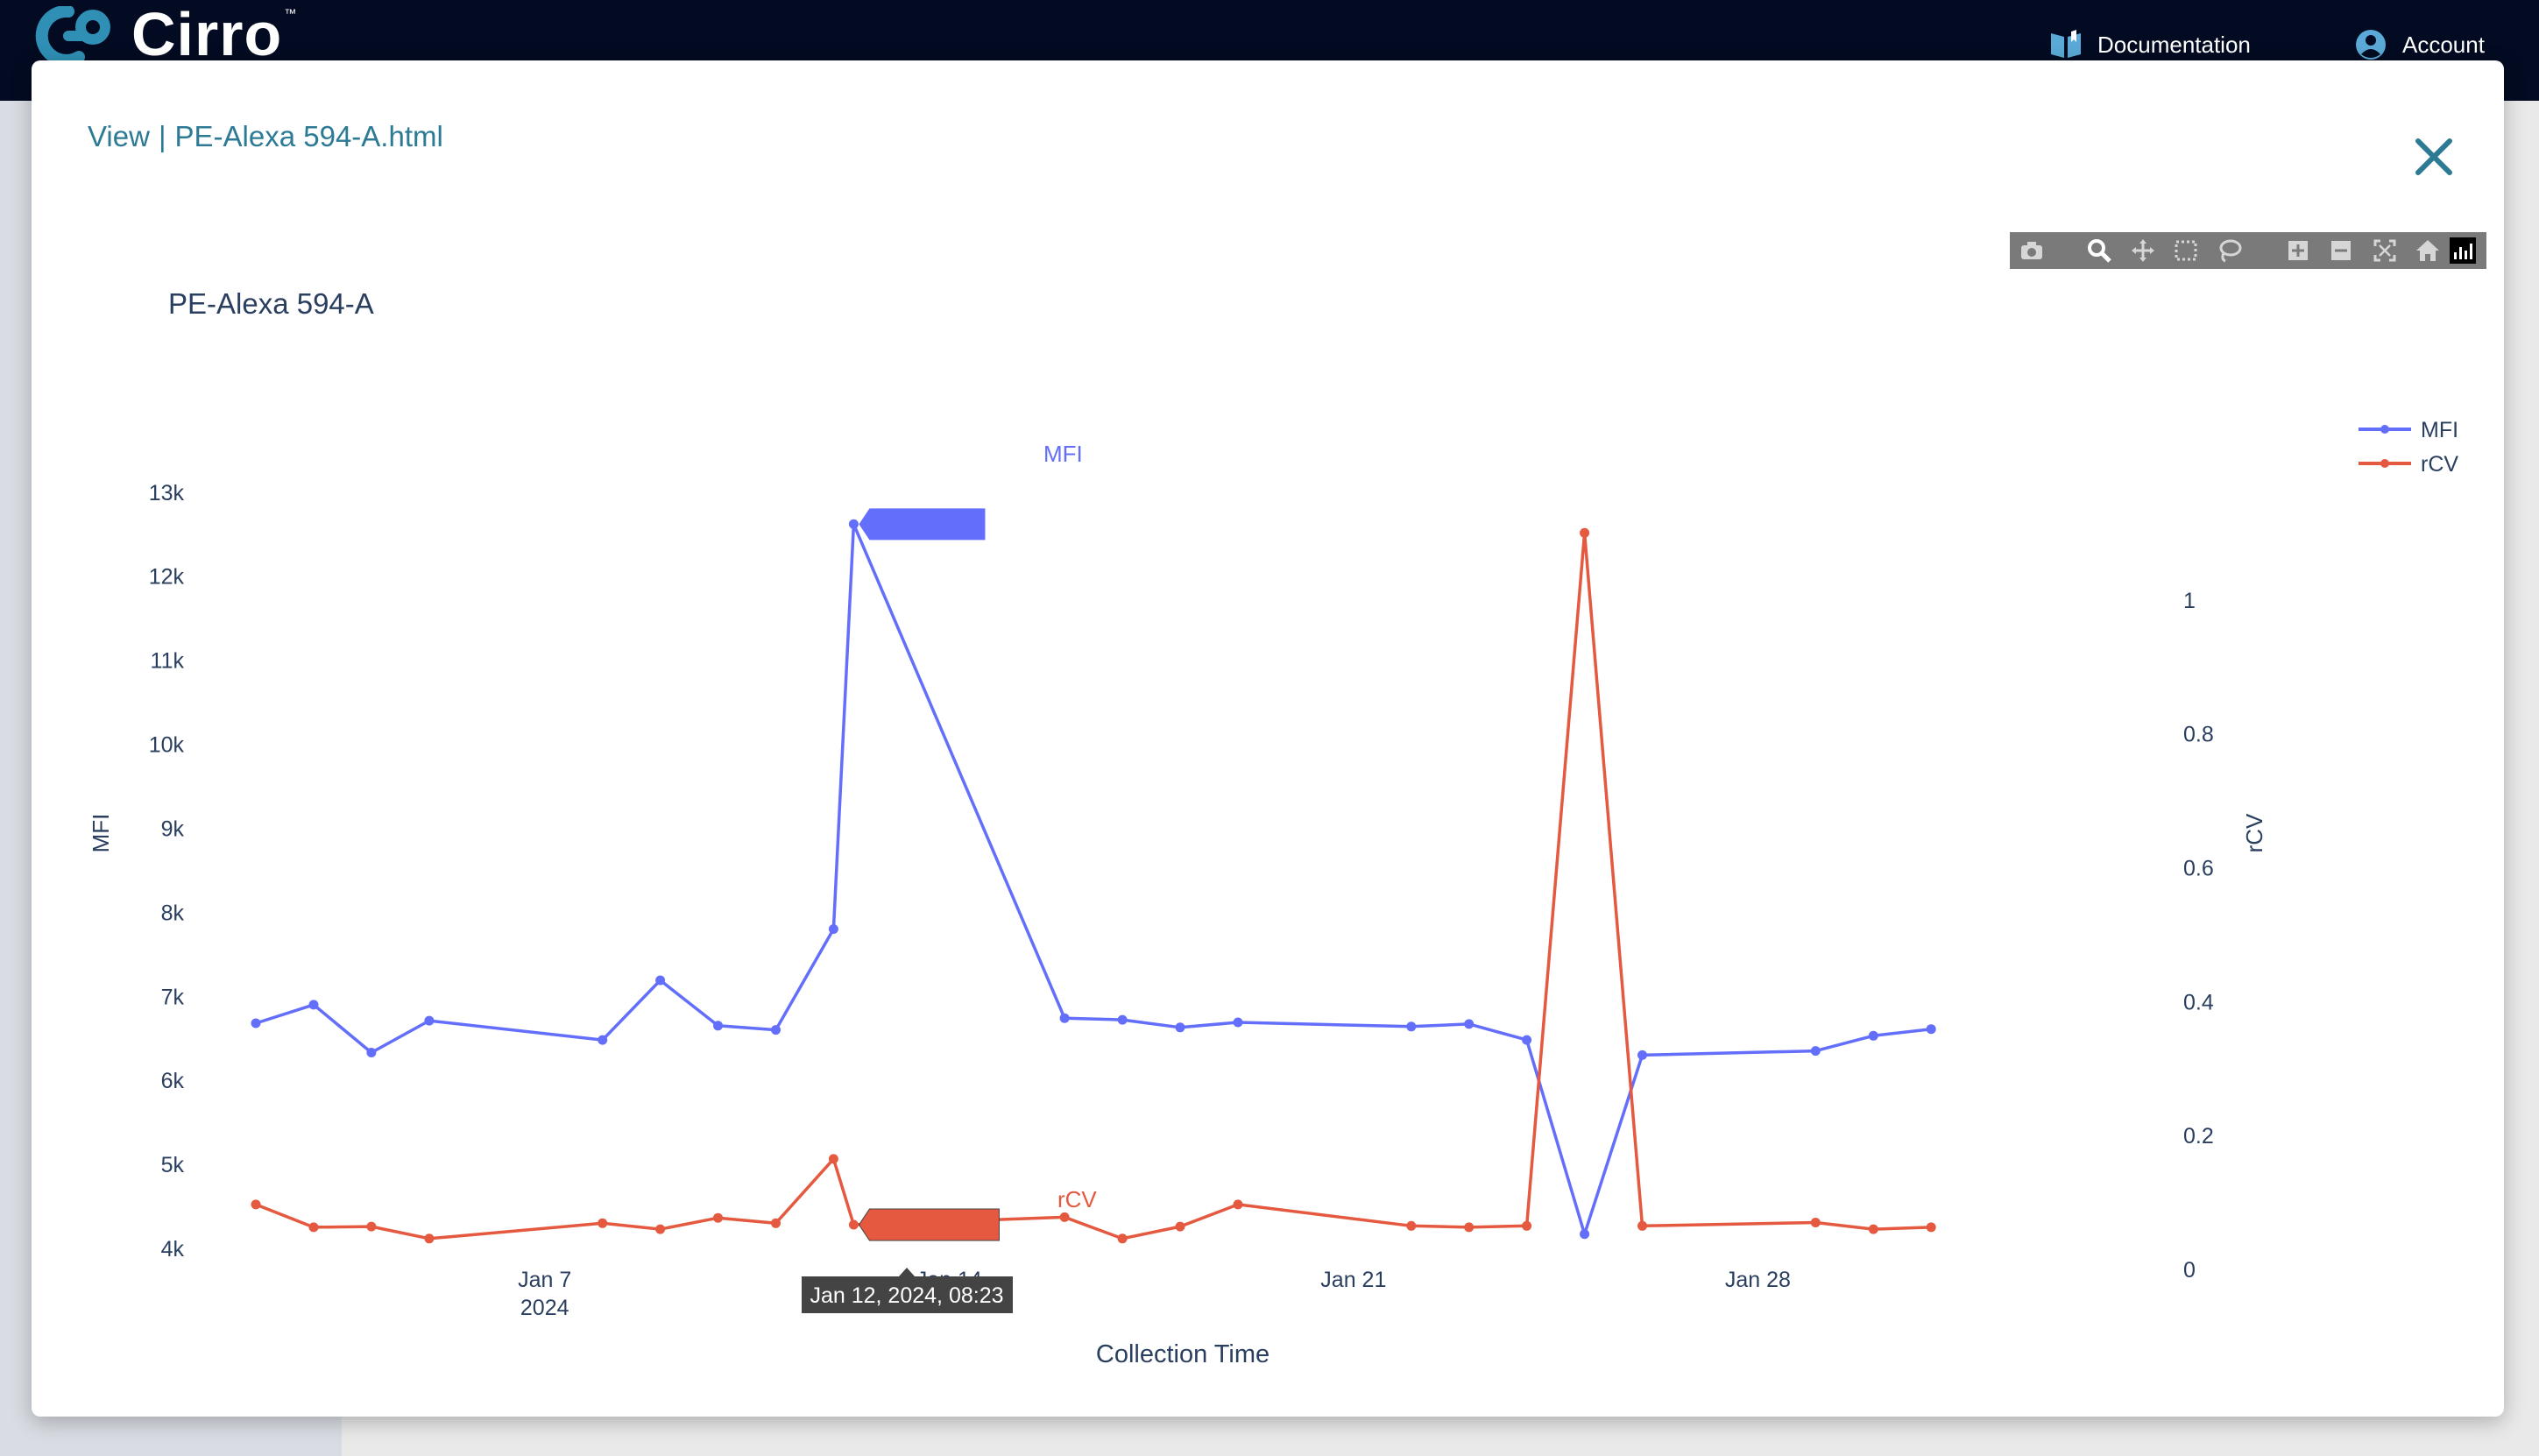 This screenshot has width=2539, height=1456. Describe the element at coordinates (101, 833) in the screenshot. I see `y-axis-label: MFI` at that location.